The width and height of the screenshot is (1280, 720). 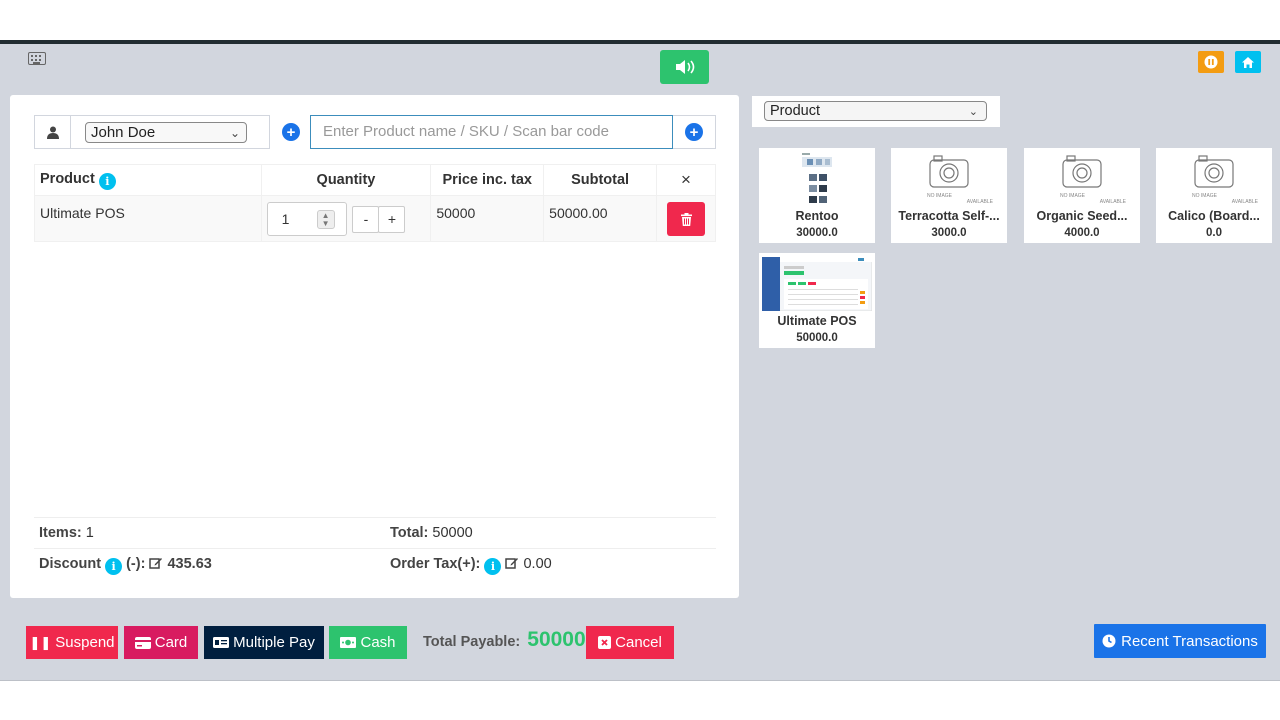 I want to click on pause-icon: ❚❚, so click(x=40, y=642).